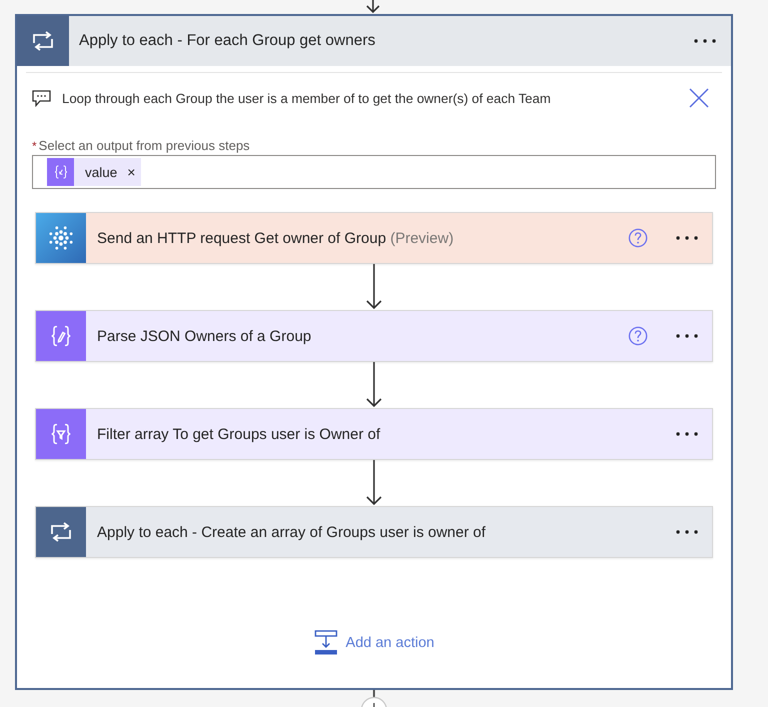 This screenshot has height=707, width=768. I want to click on action-title: Send an HTTP request Get owner of Group (Preview), so click(276, 238).